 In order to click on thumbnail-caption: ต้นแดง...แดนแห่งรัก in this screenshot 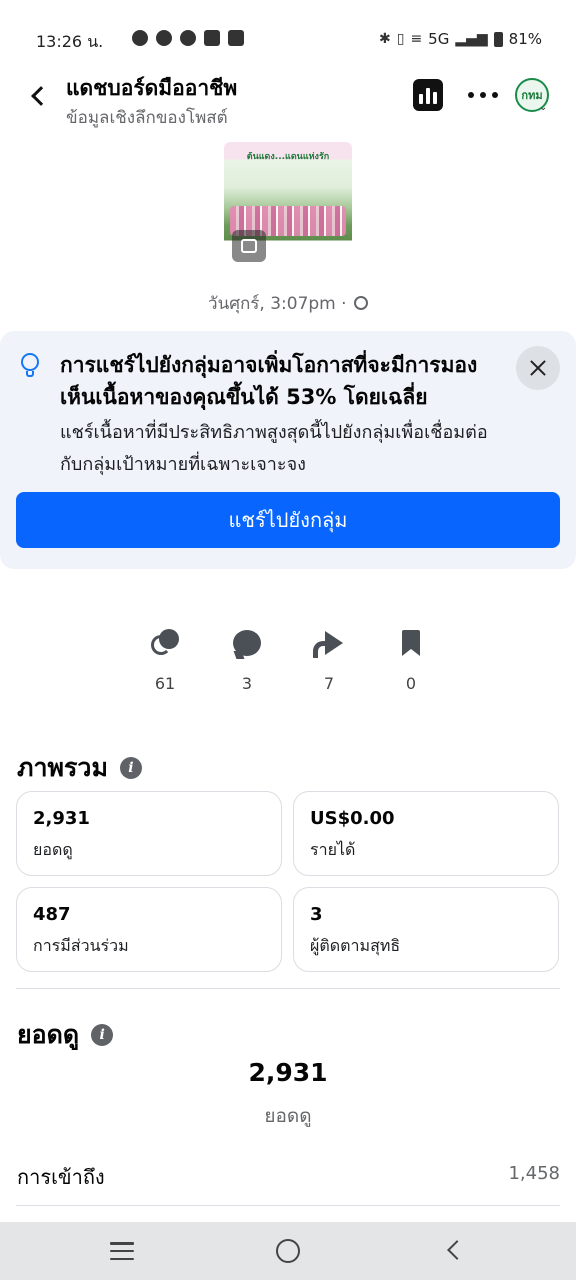, I will do `click(288, 157)`.